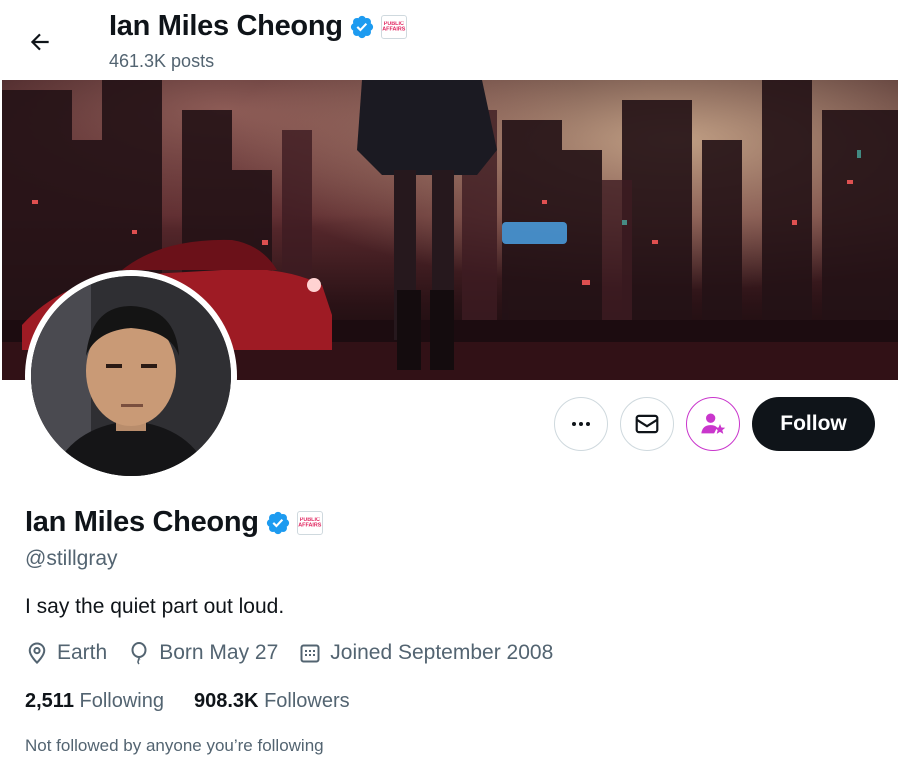 Image resolution: width=900 pixels, height=780 pixels. I want to click on header-name: Ian Miles Cheong, so click(226, 26).